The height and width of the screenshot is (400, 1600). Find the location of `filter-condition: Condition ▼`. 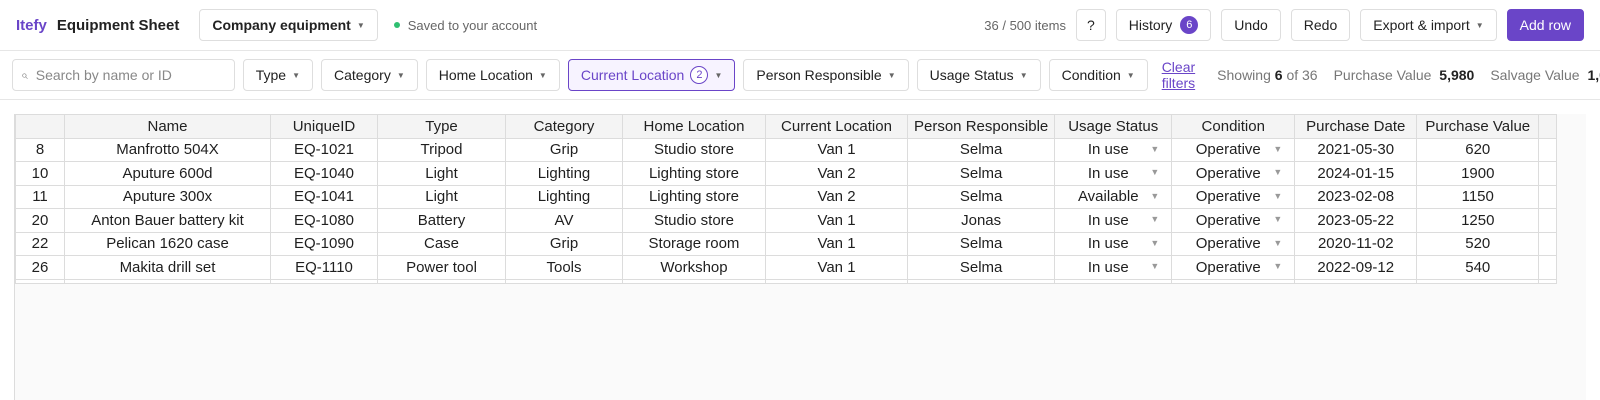

filter-condition: Condition ▼ is located at coordinates (1098, 75).